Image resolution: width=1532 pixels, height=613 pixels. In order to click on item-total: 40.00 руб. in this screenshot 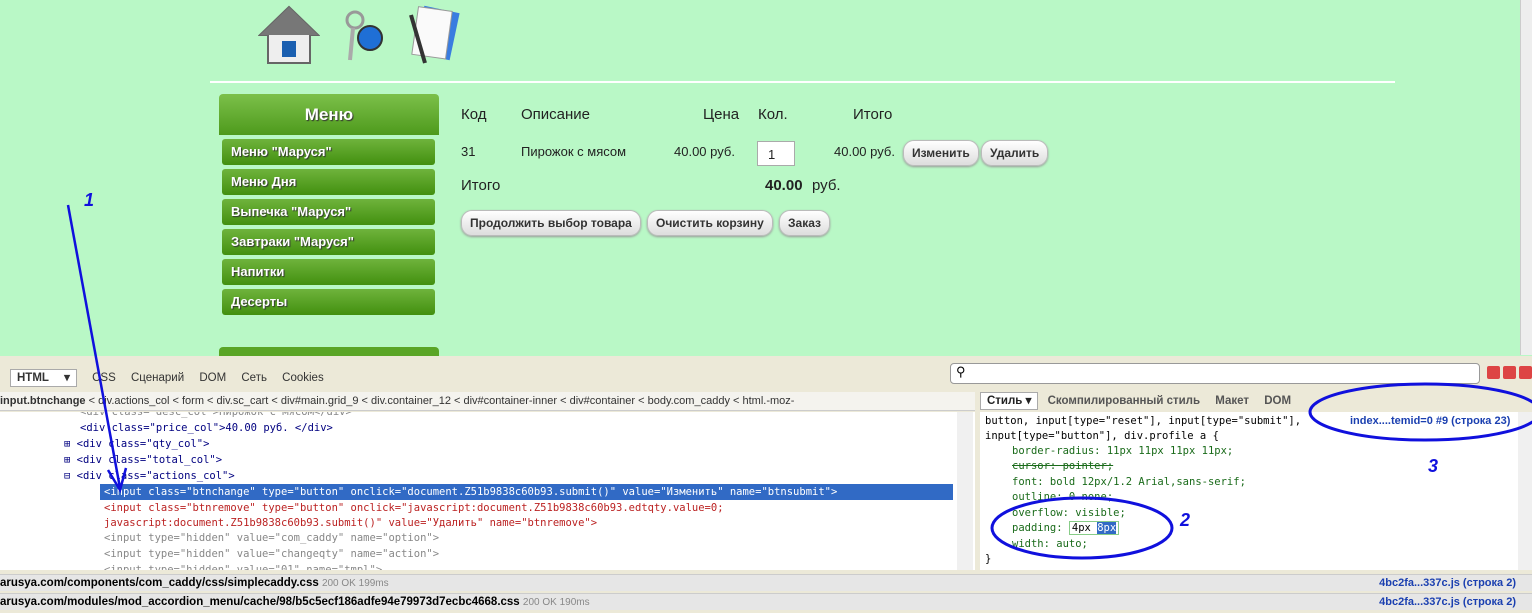, I will do `click(864, 151)`.